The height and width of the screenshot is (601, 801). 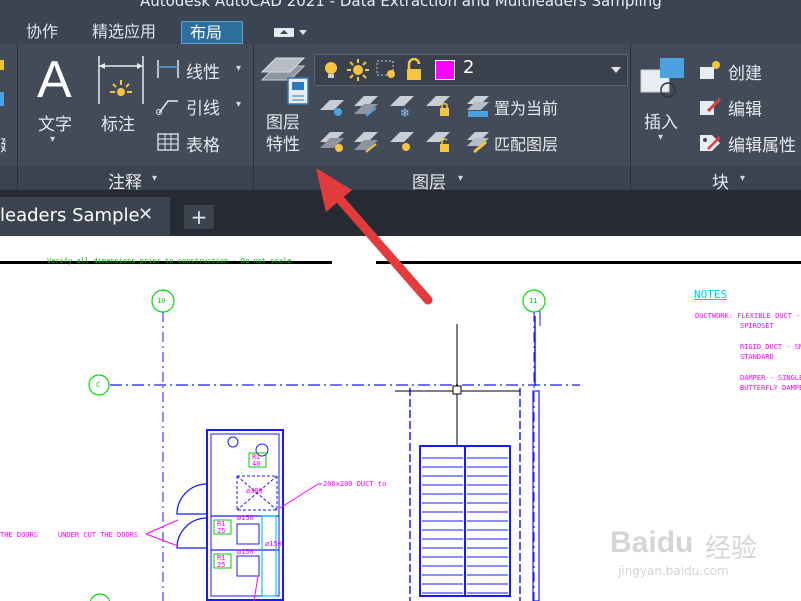 What do you see at coordinates (770, 378) in the screenshot?
I see `note-line: DAMPER - SINGLE (` at bounding box center [770, 378].